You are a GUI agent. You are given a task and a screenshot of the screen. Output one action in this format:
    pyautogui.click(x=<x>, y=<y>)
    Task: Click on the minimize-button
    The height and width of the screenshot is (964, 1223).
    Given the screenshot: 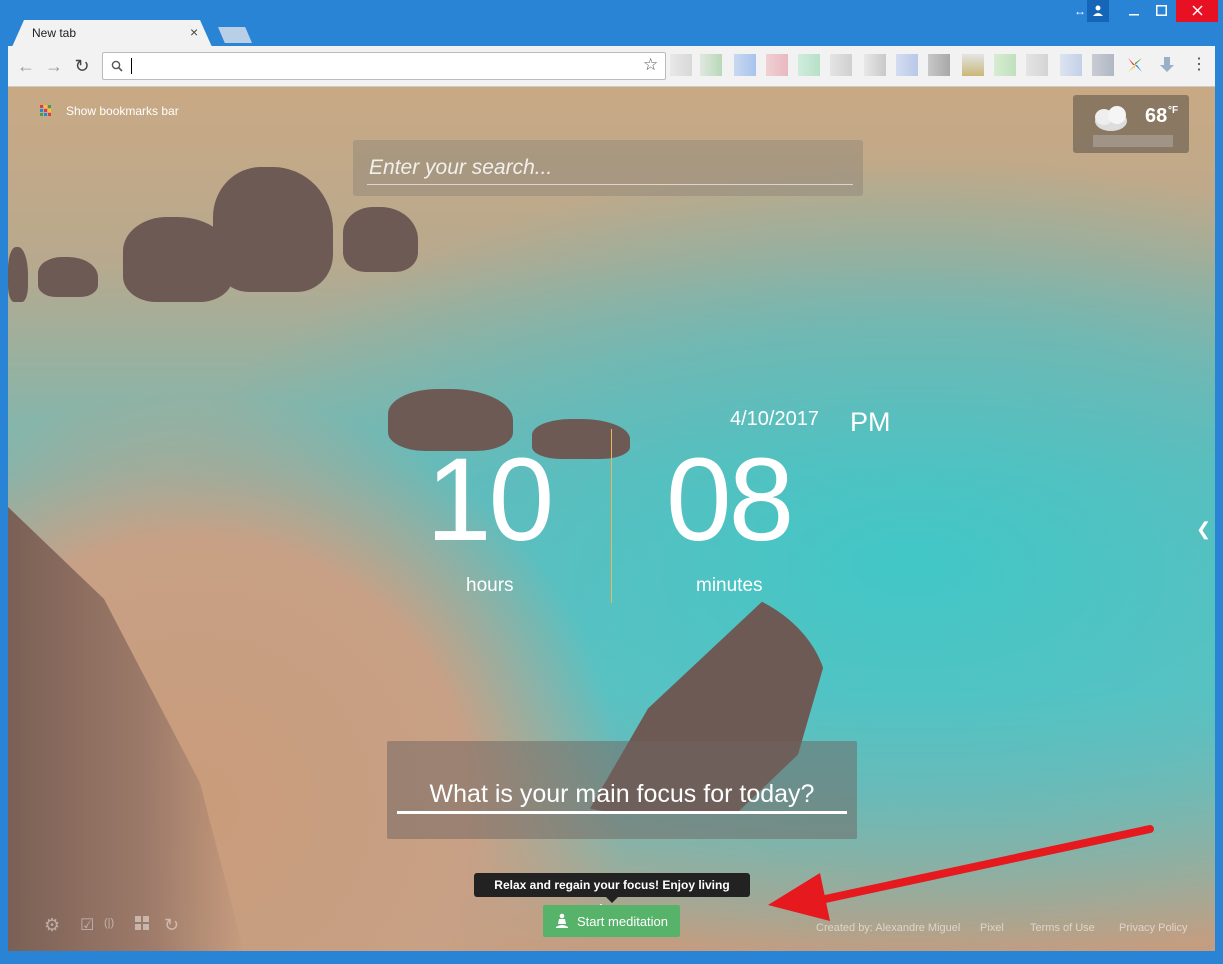 What is the action you would take?
    pyautogui.click(x=1134, y=11)
    